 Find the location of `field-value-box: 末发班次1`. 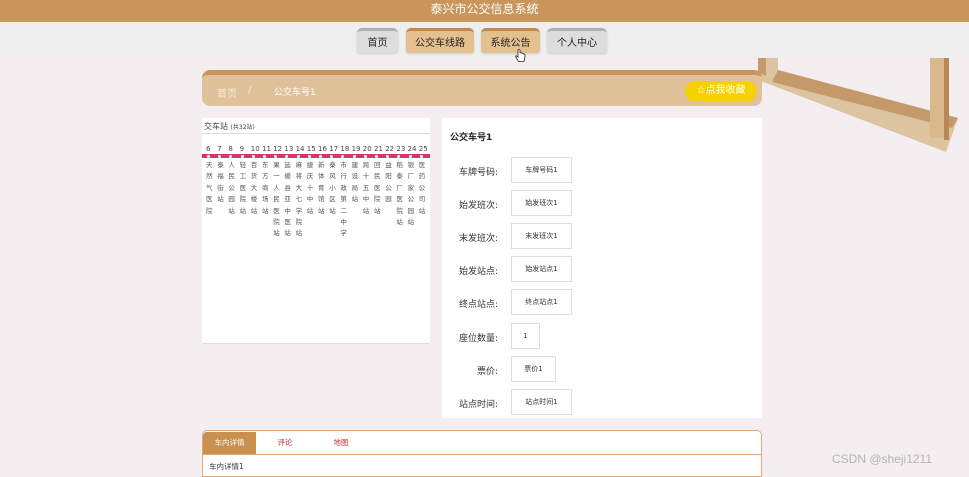

field-value-box: 末发班次1 is located at coordinates (541, 236).